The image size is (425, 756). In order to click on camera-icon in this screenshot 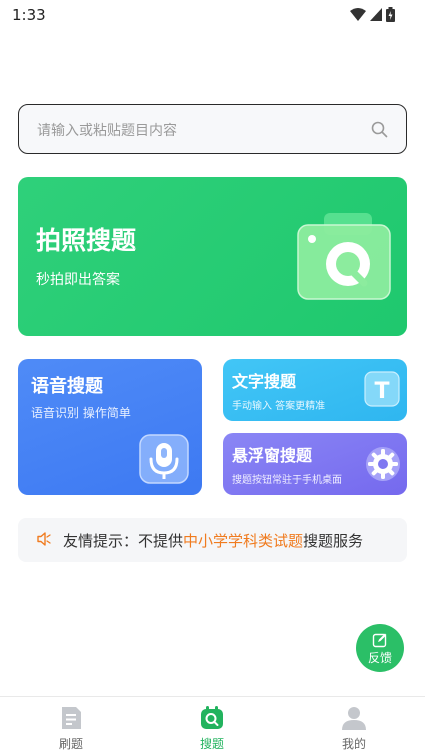, I will do `click(344, 256)`.